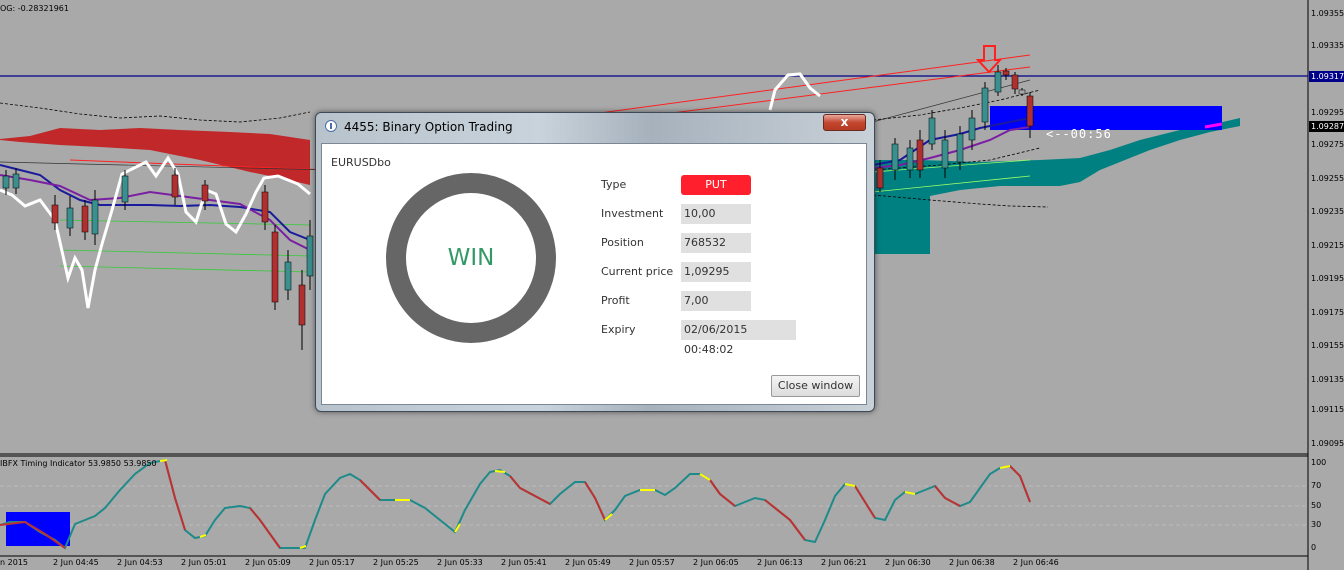 The height and width of the screenshot is (570, 1344). I want to click on time-axis-label: 2 Jun 05:01, so click(204, 562).